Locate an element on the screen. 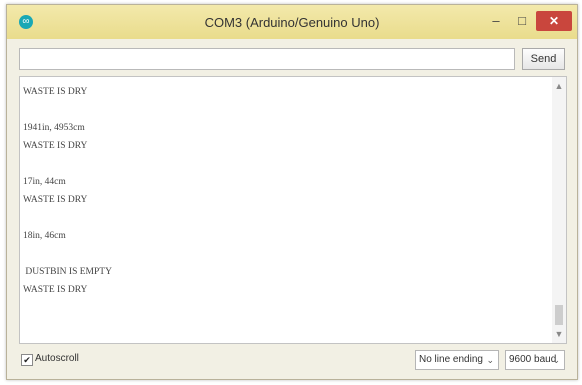 This screenshot has width=582, height=385. line-ending-select: No line ending ⌄ is located at coordinates (457, 360).